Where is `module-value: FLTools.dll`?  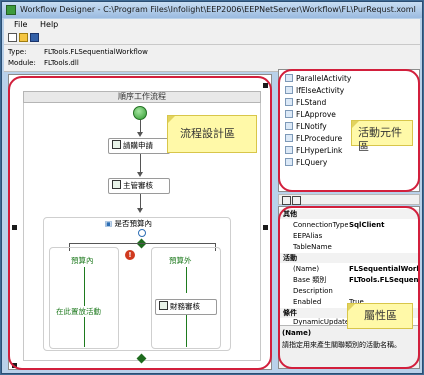 module-value: FLTools.dll is located at coordinates (61, 63).